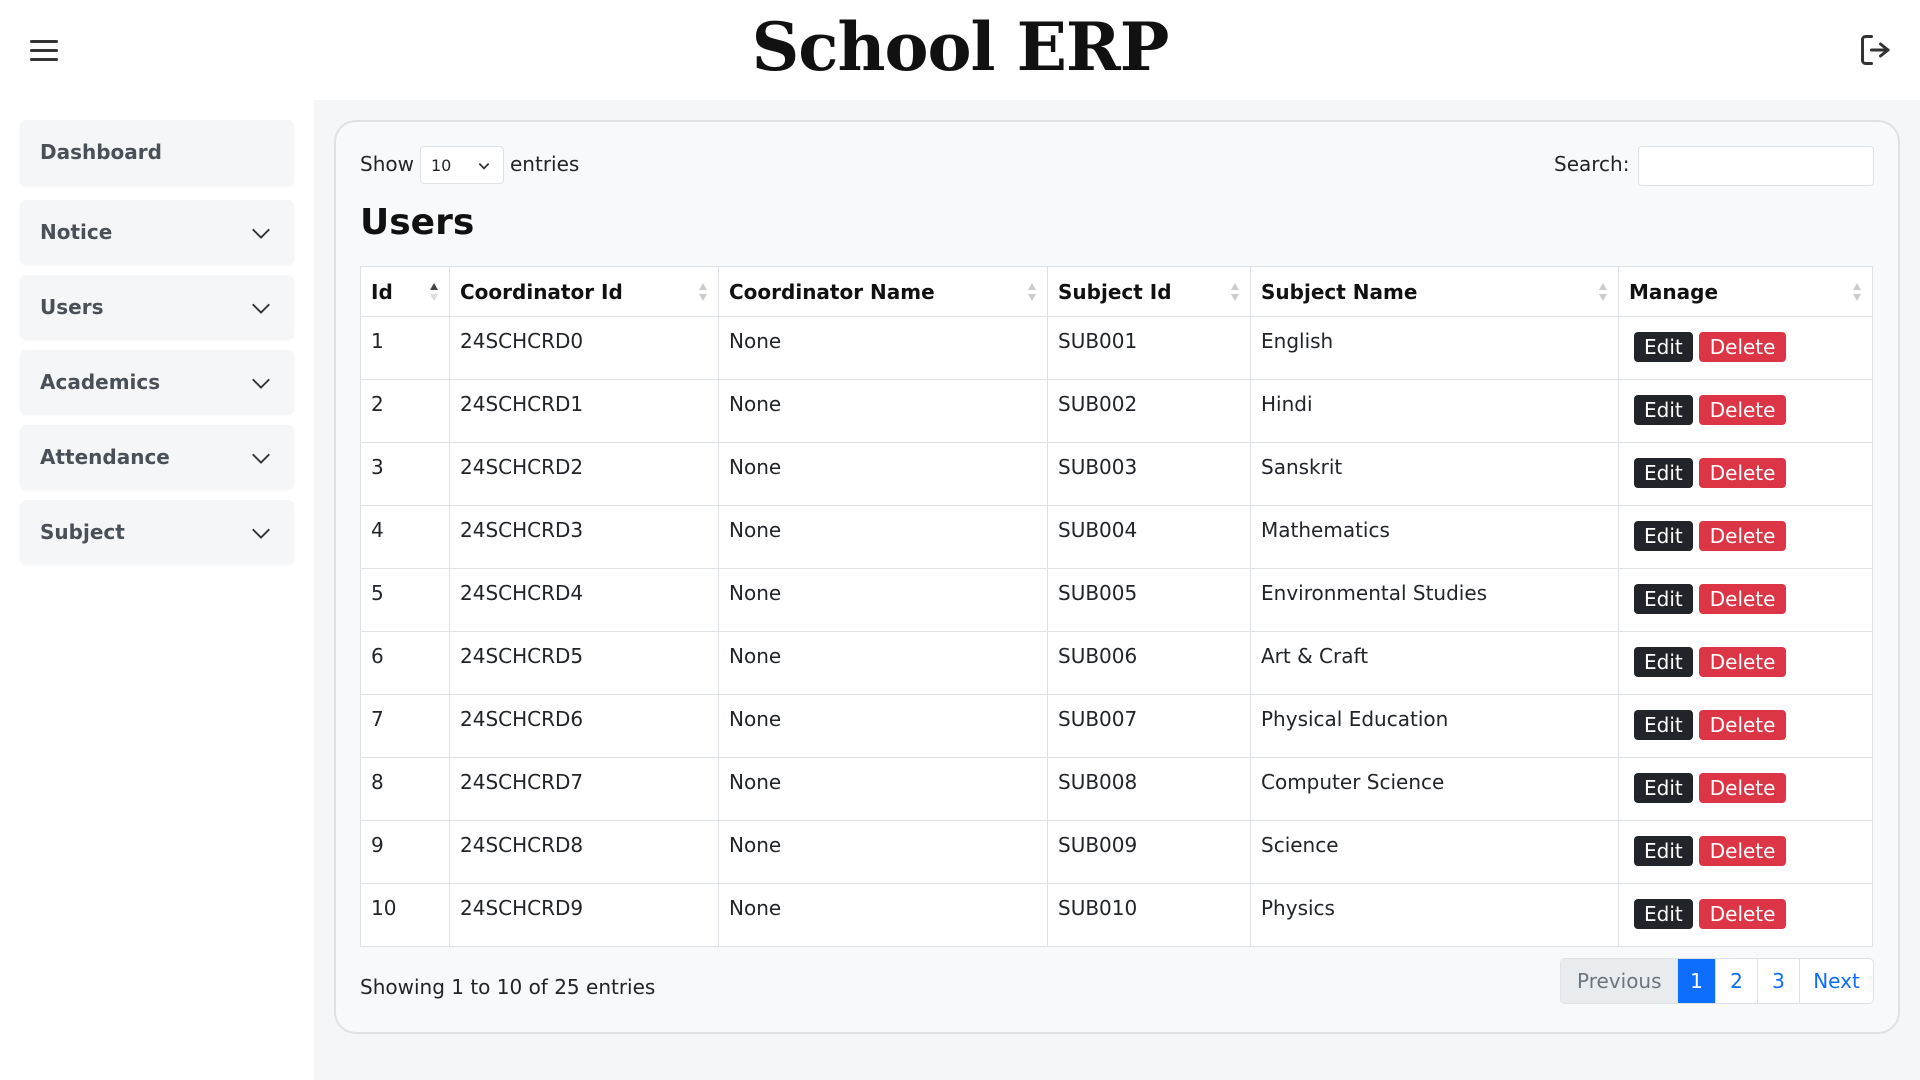 This screenshot has height=1080, width=1920. Describe the element at coordinates (1756, 166) in the screenshot. I see `search-input` at that location.